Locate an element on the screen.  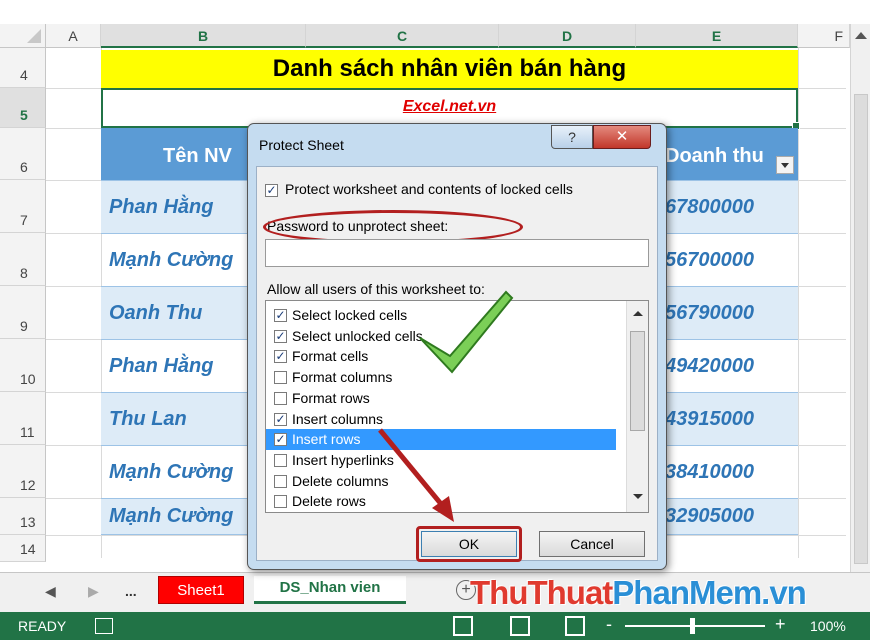
row-header-4: 4 is located at coordinates (23, 68).